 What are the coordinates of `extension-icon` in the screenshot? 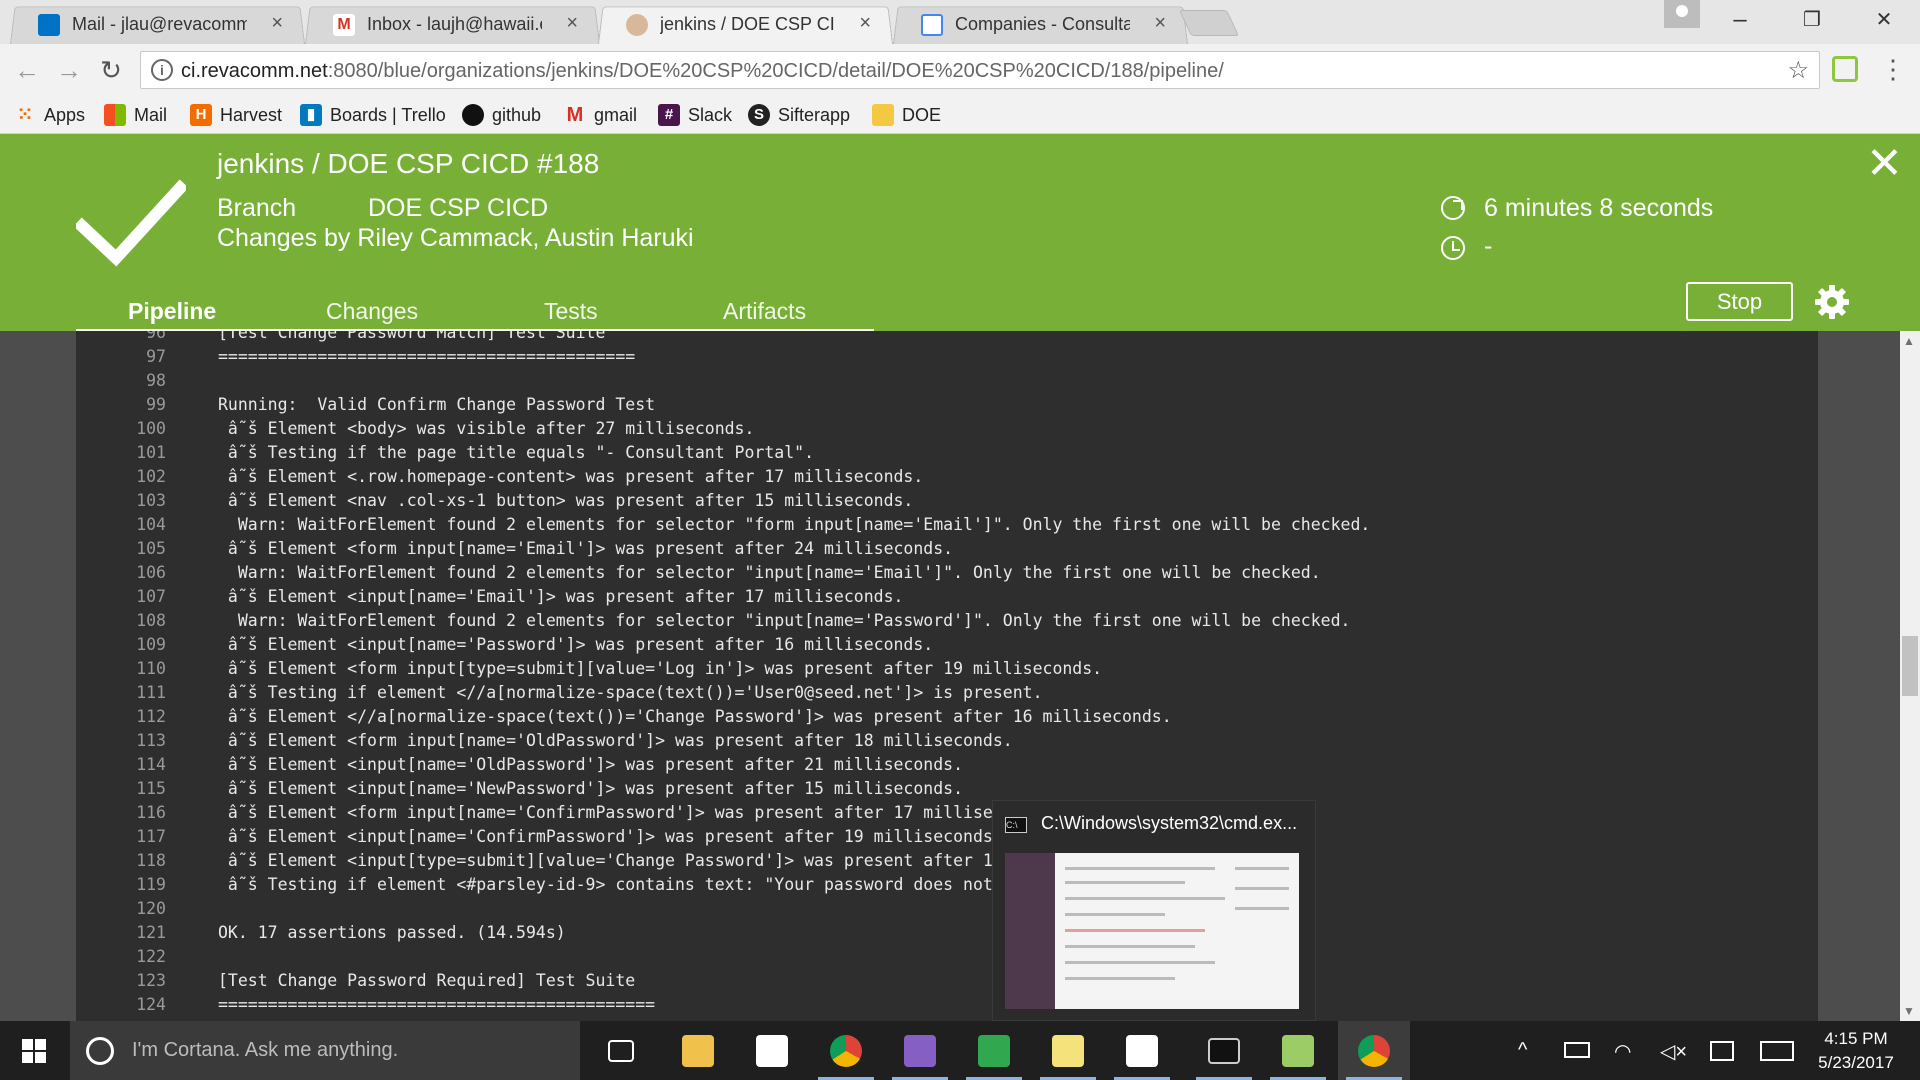 It's located at (1845, 69).